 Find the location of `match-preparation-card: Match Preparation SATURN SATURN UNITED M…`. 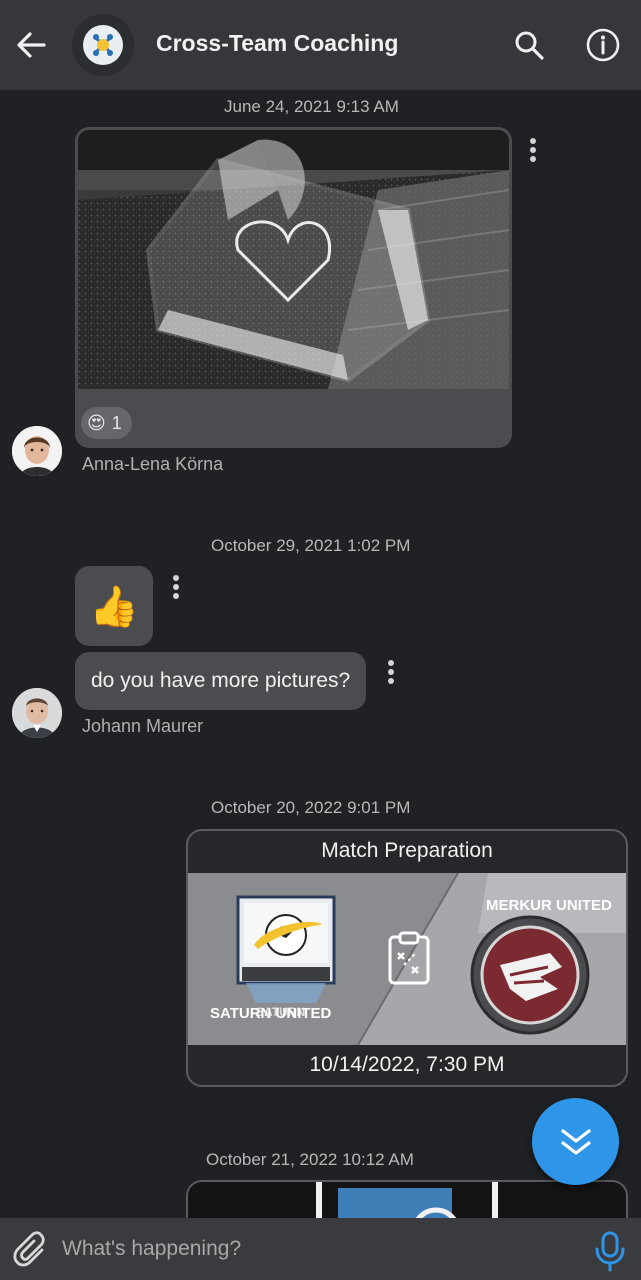

match-preparation-card: Match Preparation SATURN SATURN UNITED M… is located at coordinates (407, 958).